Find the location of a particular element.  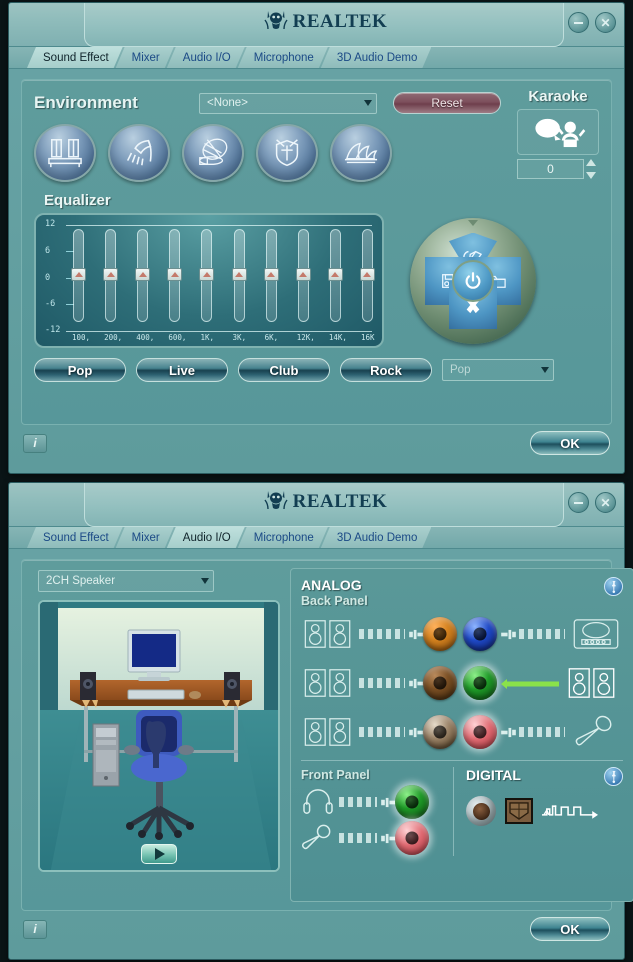

environment-select: <None> is located at coordinates (288, 103).